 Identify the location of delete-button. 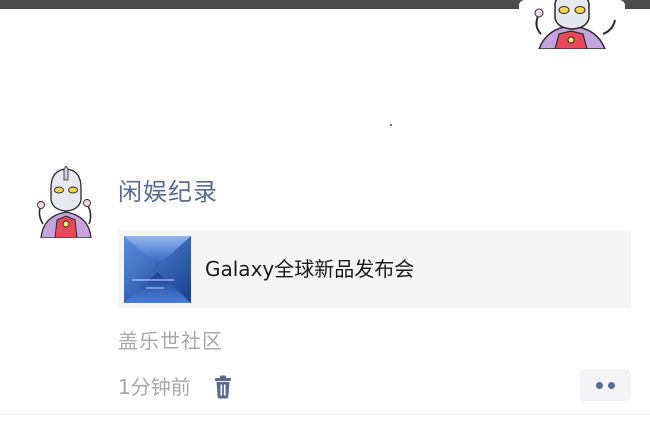
(223, 387).